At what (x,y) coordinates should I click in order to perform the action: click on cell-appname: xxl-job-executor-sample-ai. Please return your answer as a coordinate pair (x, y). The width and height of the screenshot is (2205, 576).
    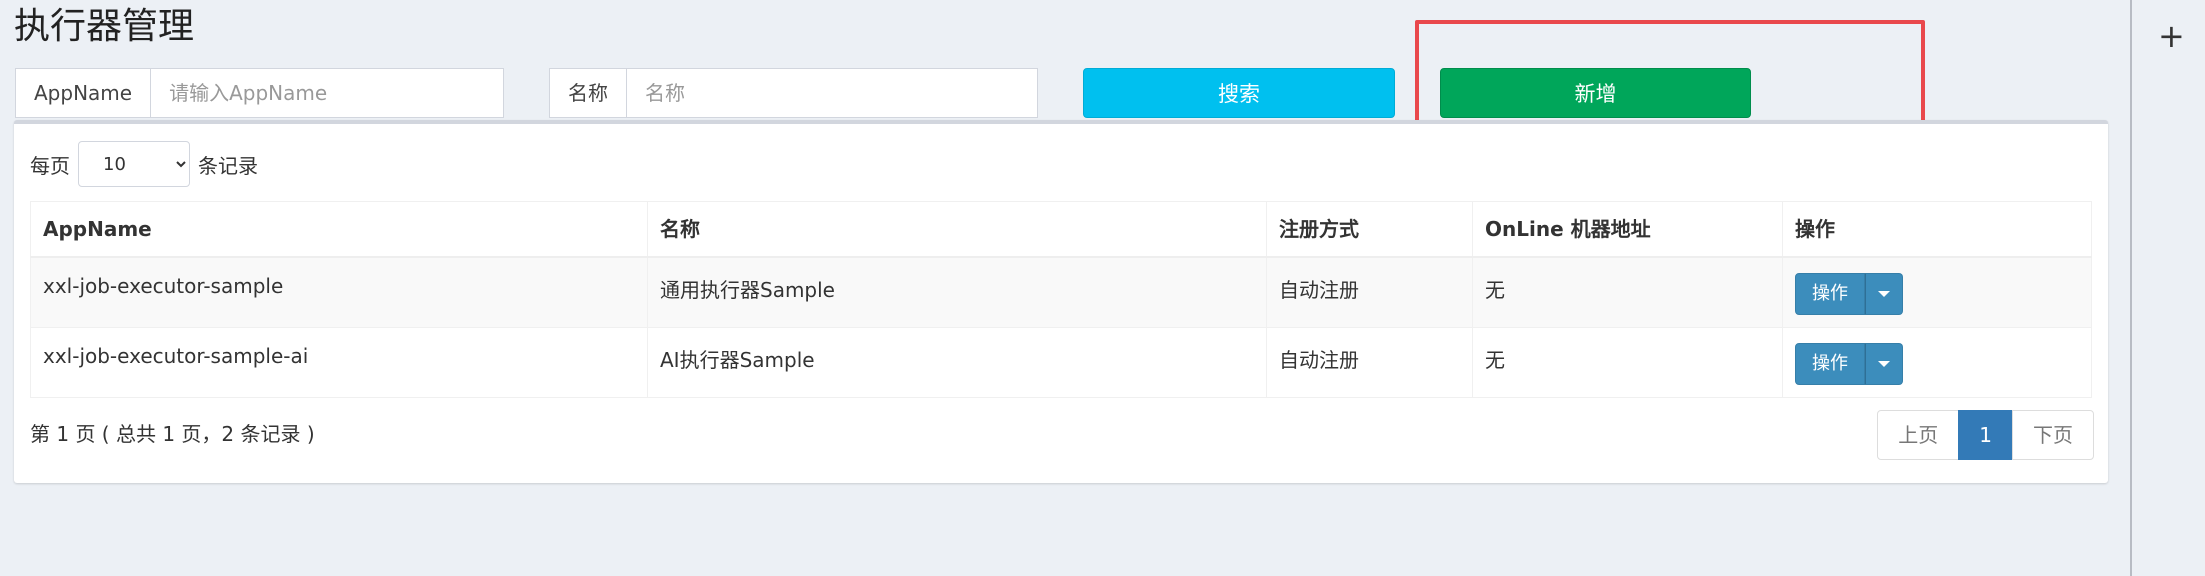
    Looking at the image, I should click on (339, 362).